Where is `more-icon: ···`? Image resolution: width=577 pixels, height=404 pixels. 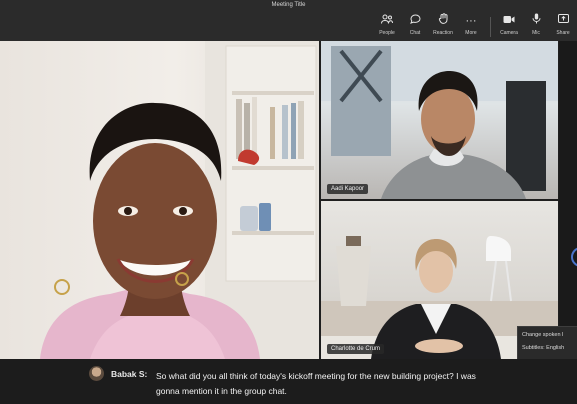
more-icon: ··· is located at coordinates (471, 21).